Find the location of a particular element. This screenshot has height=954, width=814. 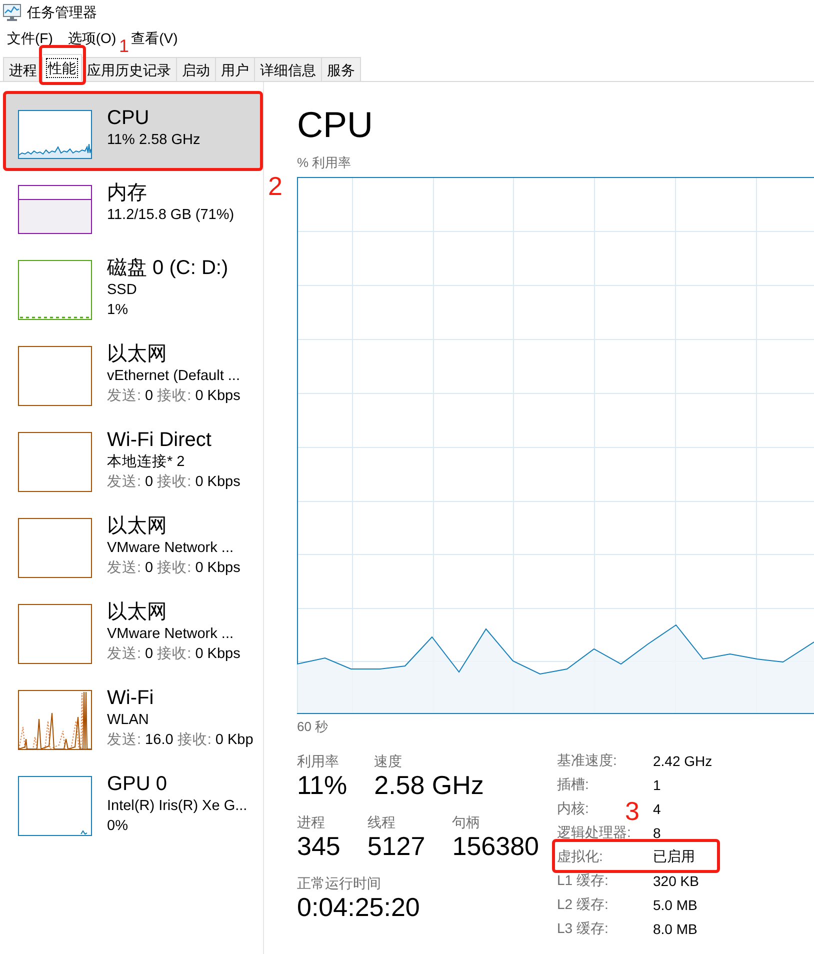

stat-value: 156380 is located at coordinates (495, 846).